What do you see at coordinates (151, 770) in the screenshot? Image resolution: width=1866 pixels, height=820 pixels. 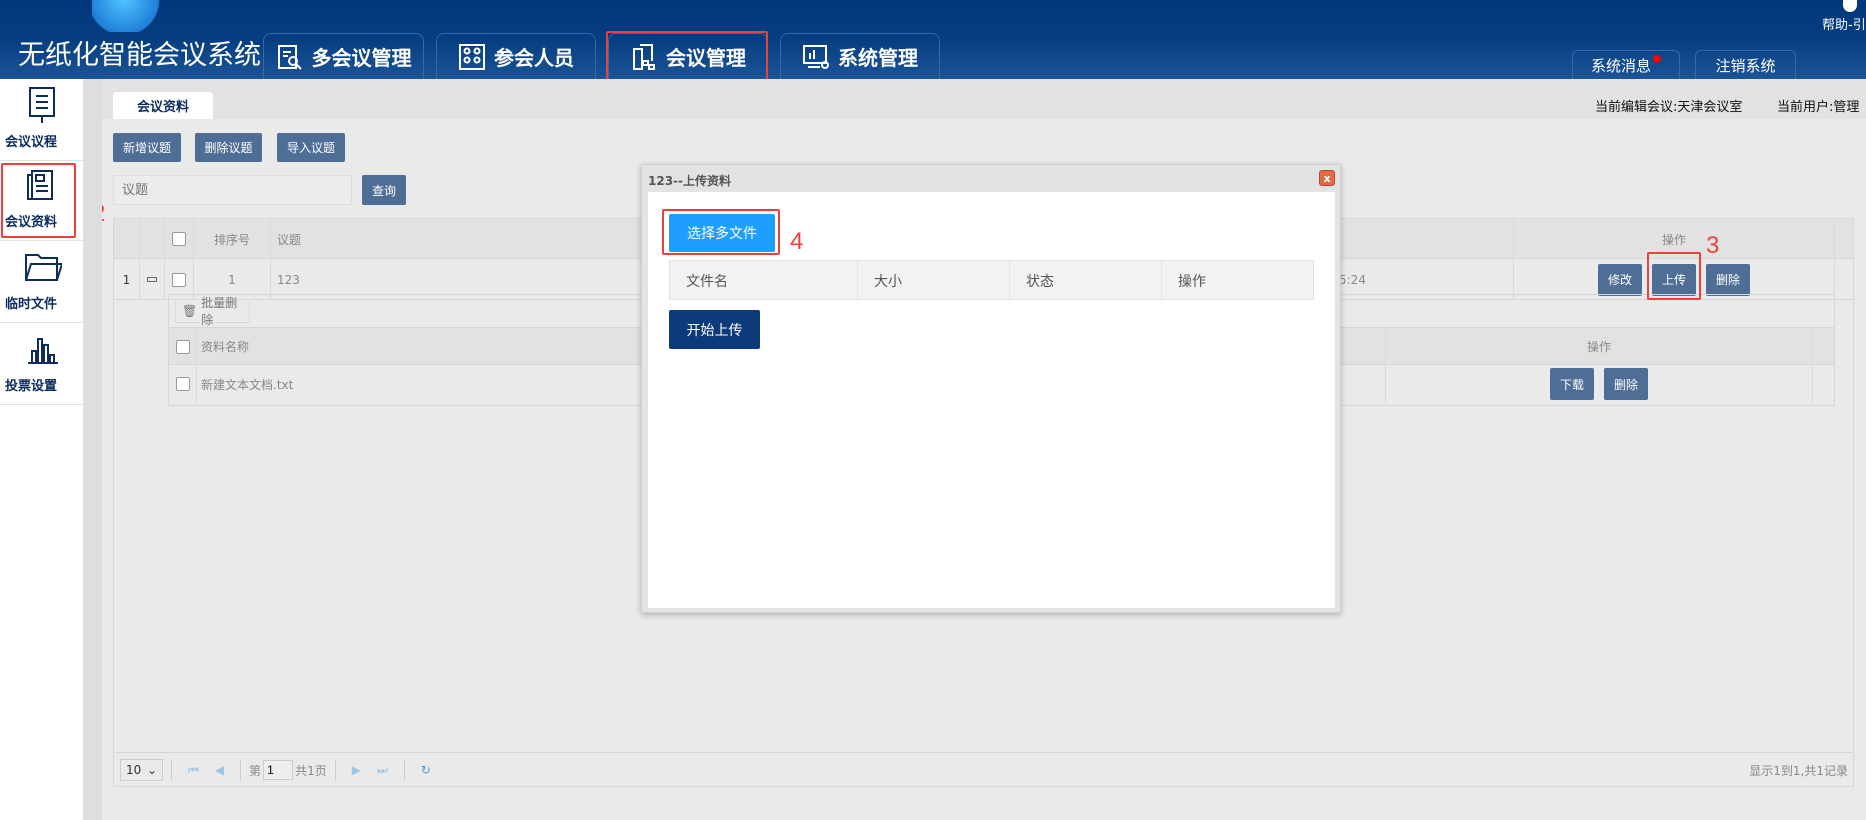 I see `chevron-down-icon: ⌄` at bounding box center [151, 770].